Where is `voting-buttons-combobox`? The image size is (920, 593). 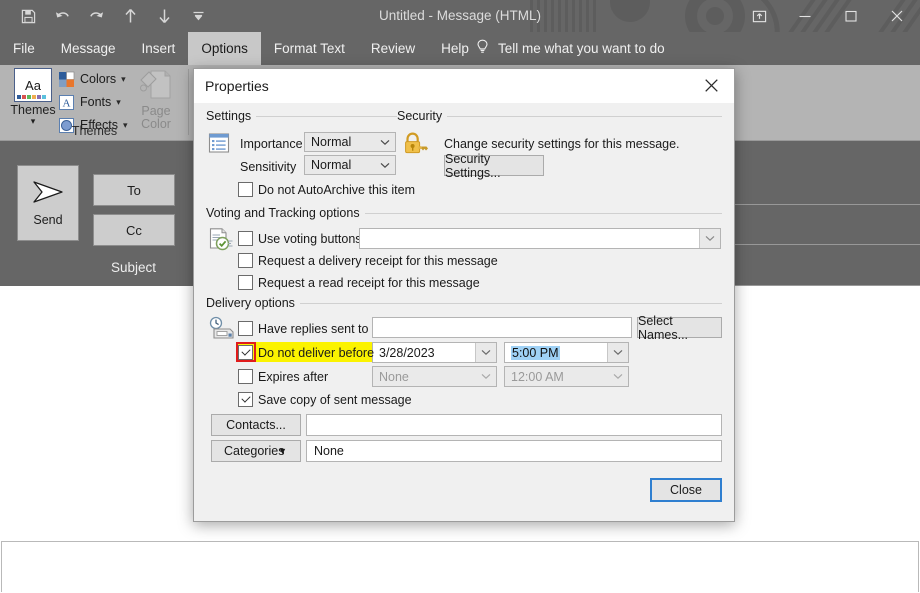 voting-buttons-combobox is located at coordinates (540, 238).